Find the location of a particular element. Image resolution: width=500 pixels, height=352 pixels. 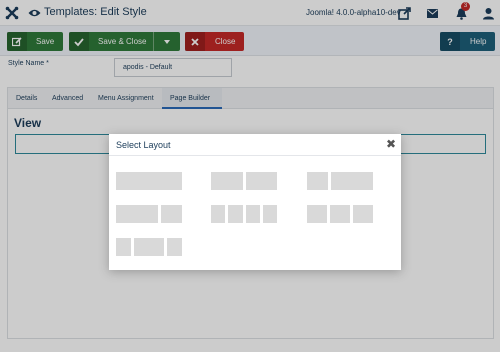

close-icon: ✖ is located at coordinates (391, 144).